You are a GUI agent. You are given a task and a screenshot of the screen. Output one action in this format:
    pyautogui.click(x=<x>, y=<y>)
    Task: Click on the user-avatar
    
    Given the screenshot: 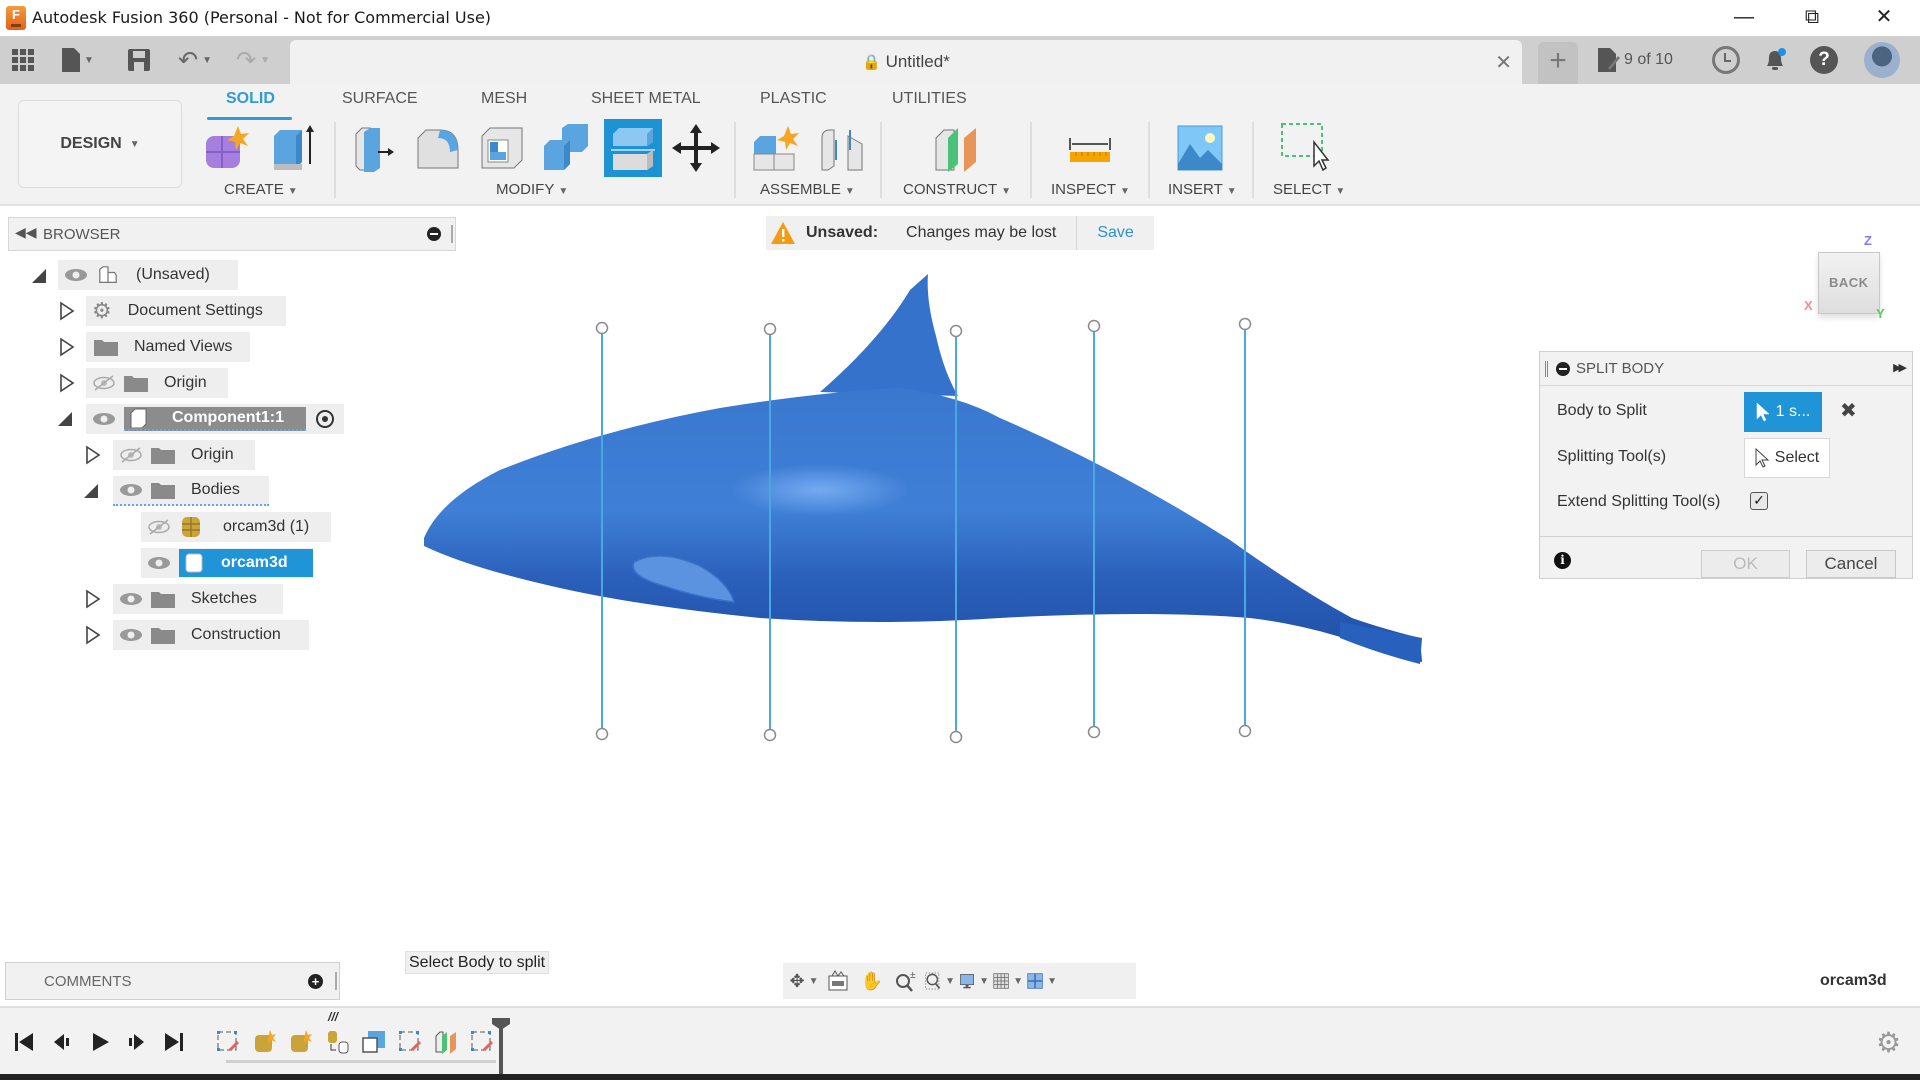 What is the action you would take?
    pyautogui.click(x=1882, y=60)
    